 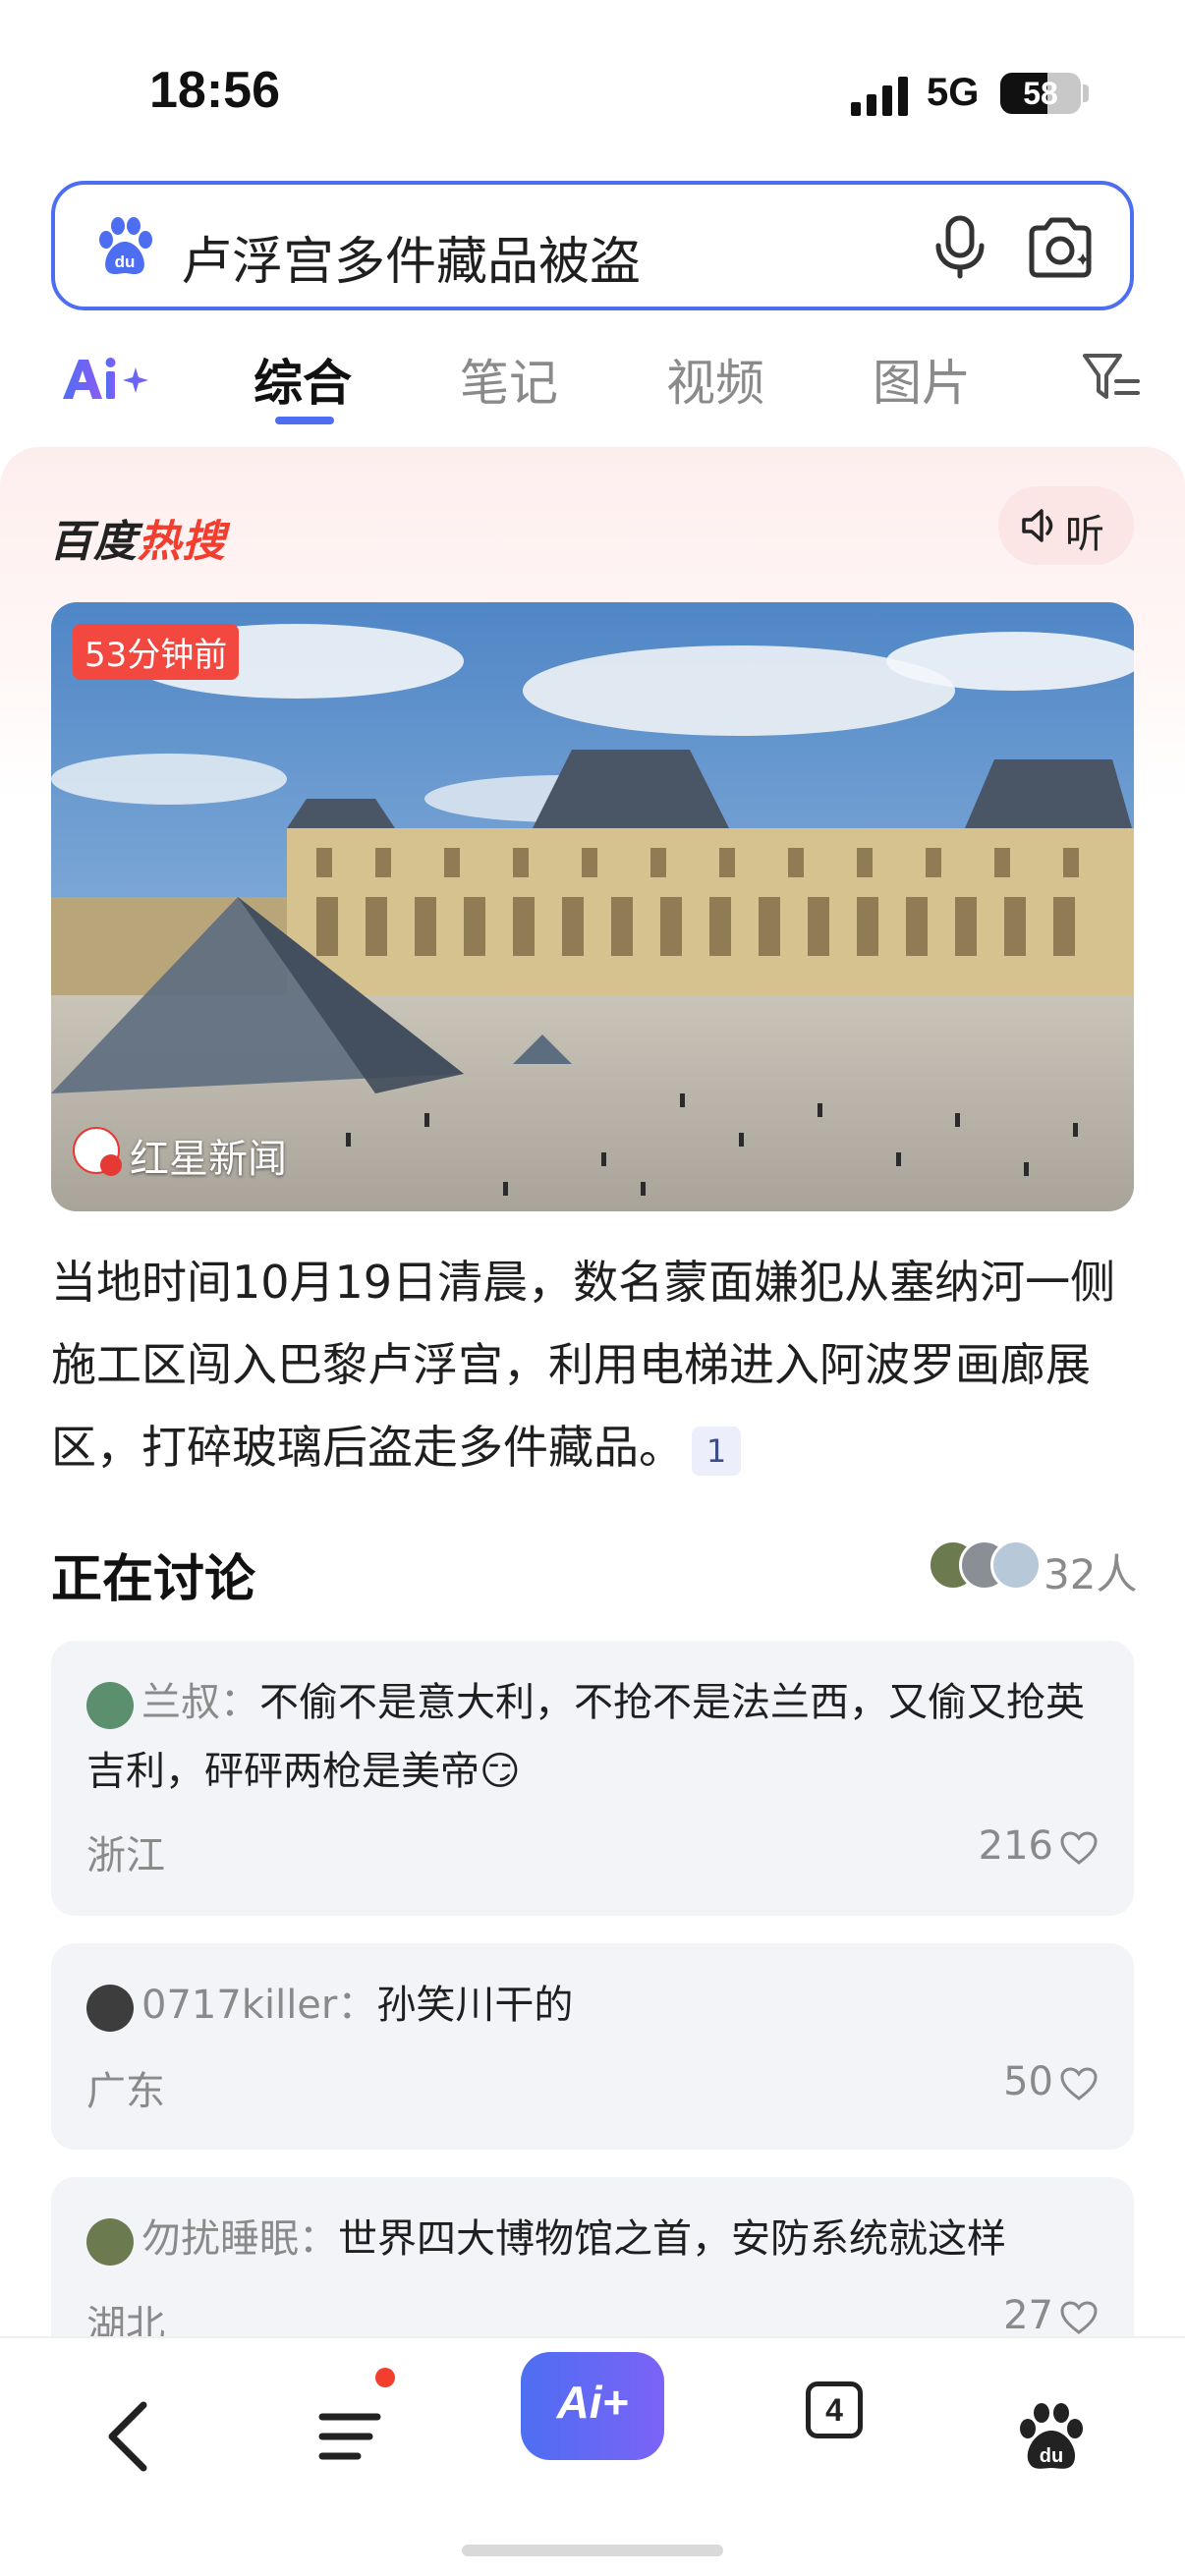 What do you see at coordinates (1061, 246) in the screenshot?
I see `camera-search-icon` at bounding box center [1061, 246].